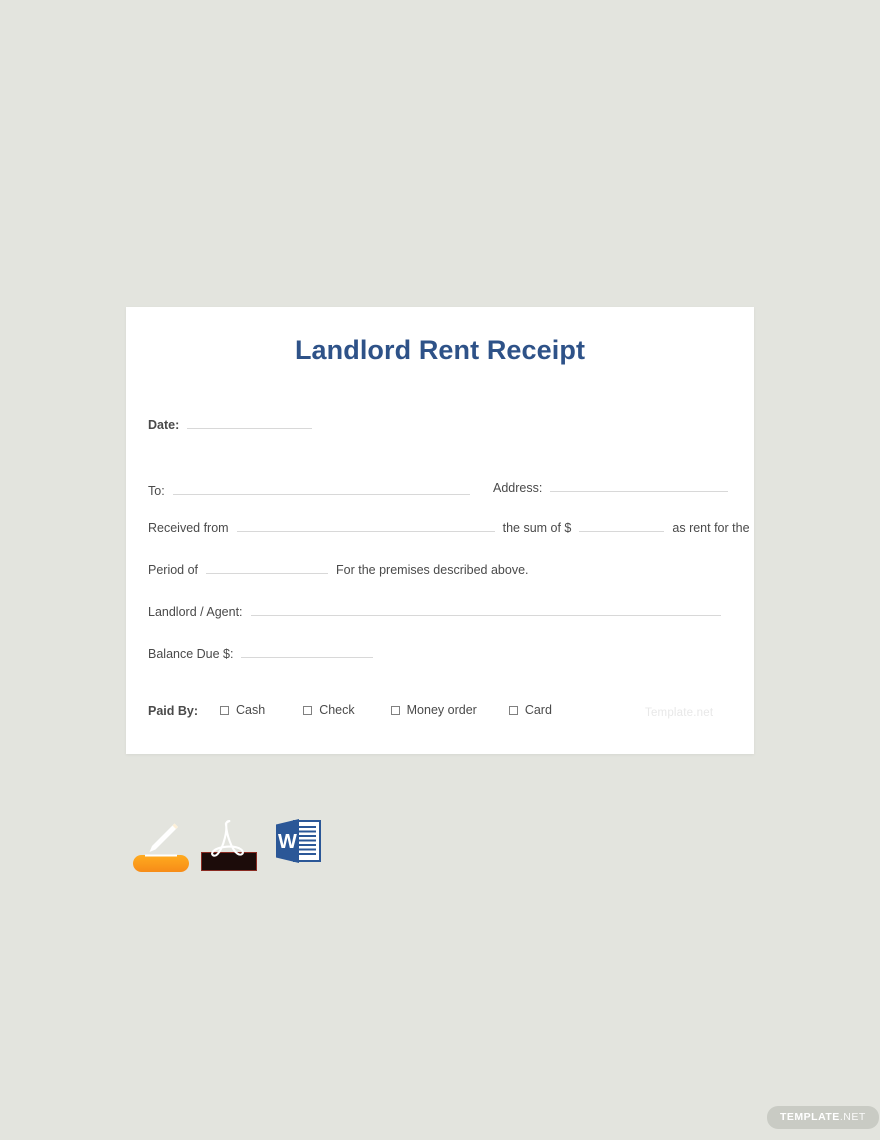  What do you see at coordinates (227, 838) in the screenshot?
I see `pdf-icon-svg` at bounding box center [227, 838].